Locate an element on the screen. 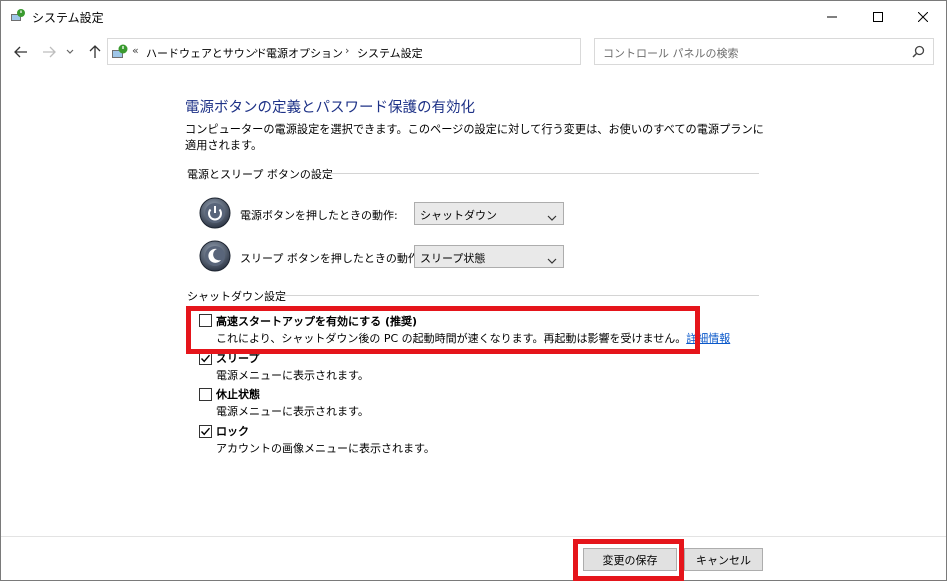  power-options-icon is located at coordinates (18, 16).